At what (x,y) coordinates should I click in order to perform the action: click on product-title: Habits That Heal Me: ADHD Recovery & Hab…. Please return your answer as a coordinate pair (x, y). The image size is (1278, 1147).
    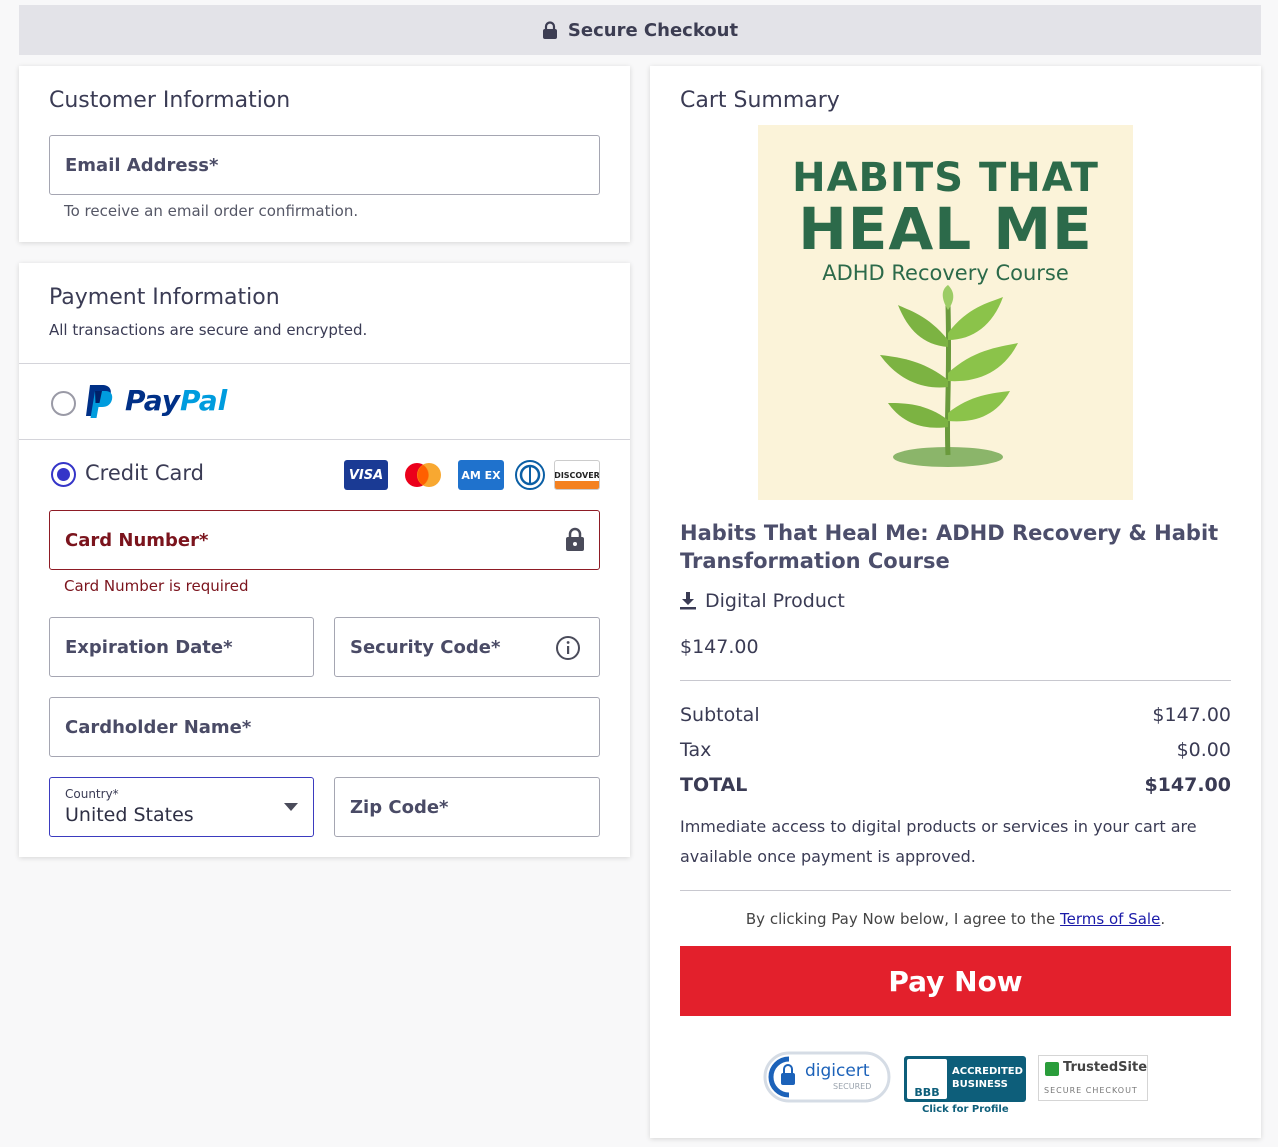
    Looking at the image, I should click on (949, 547).